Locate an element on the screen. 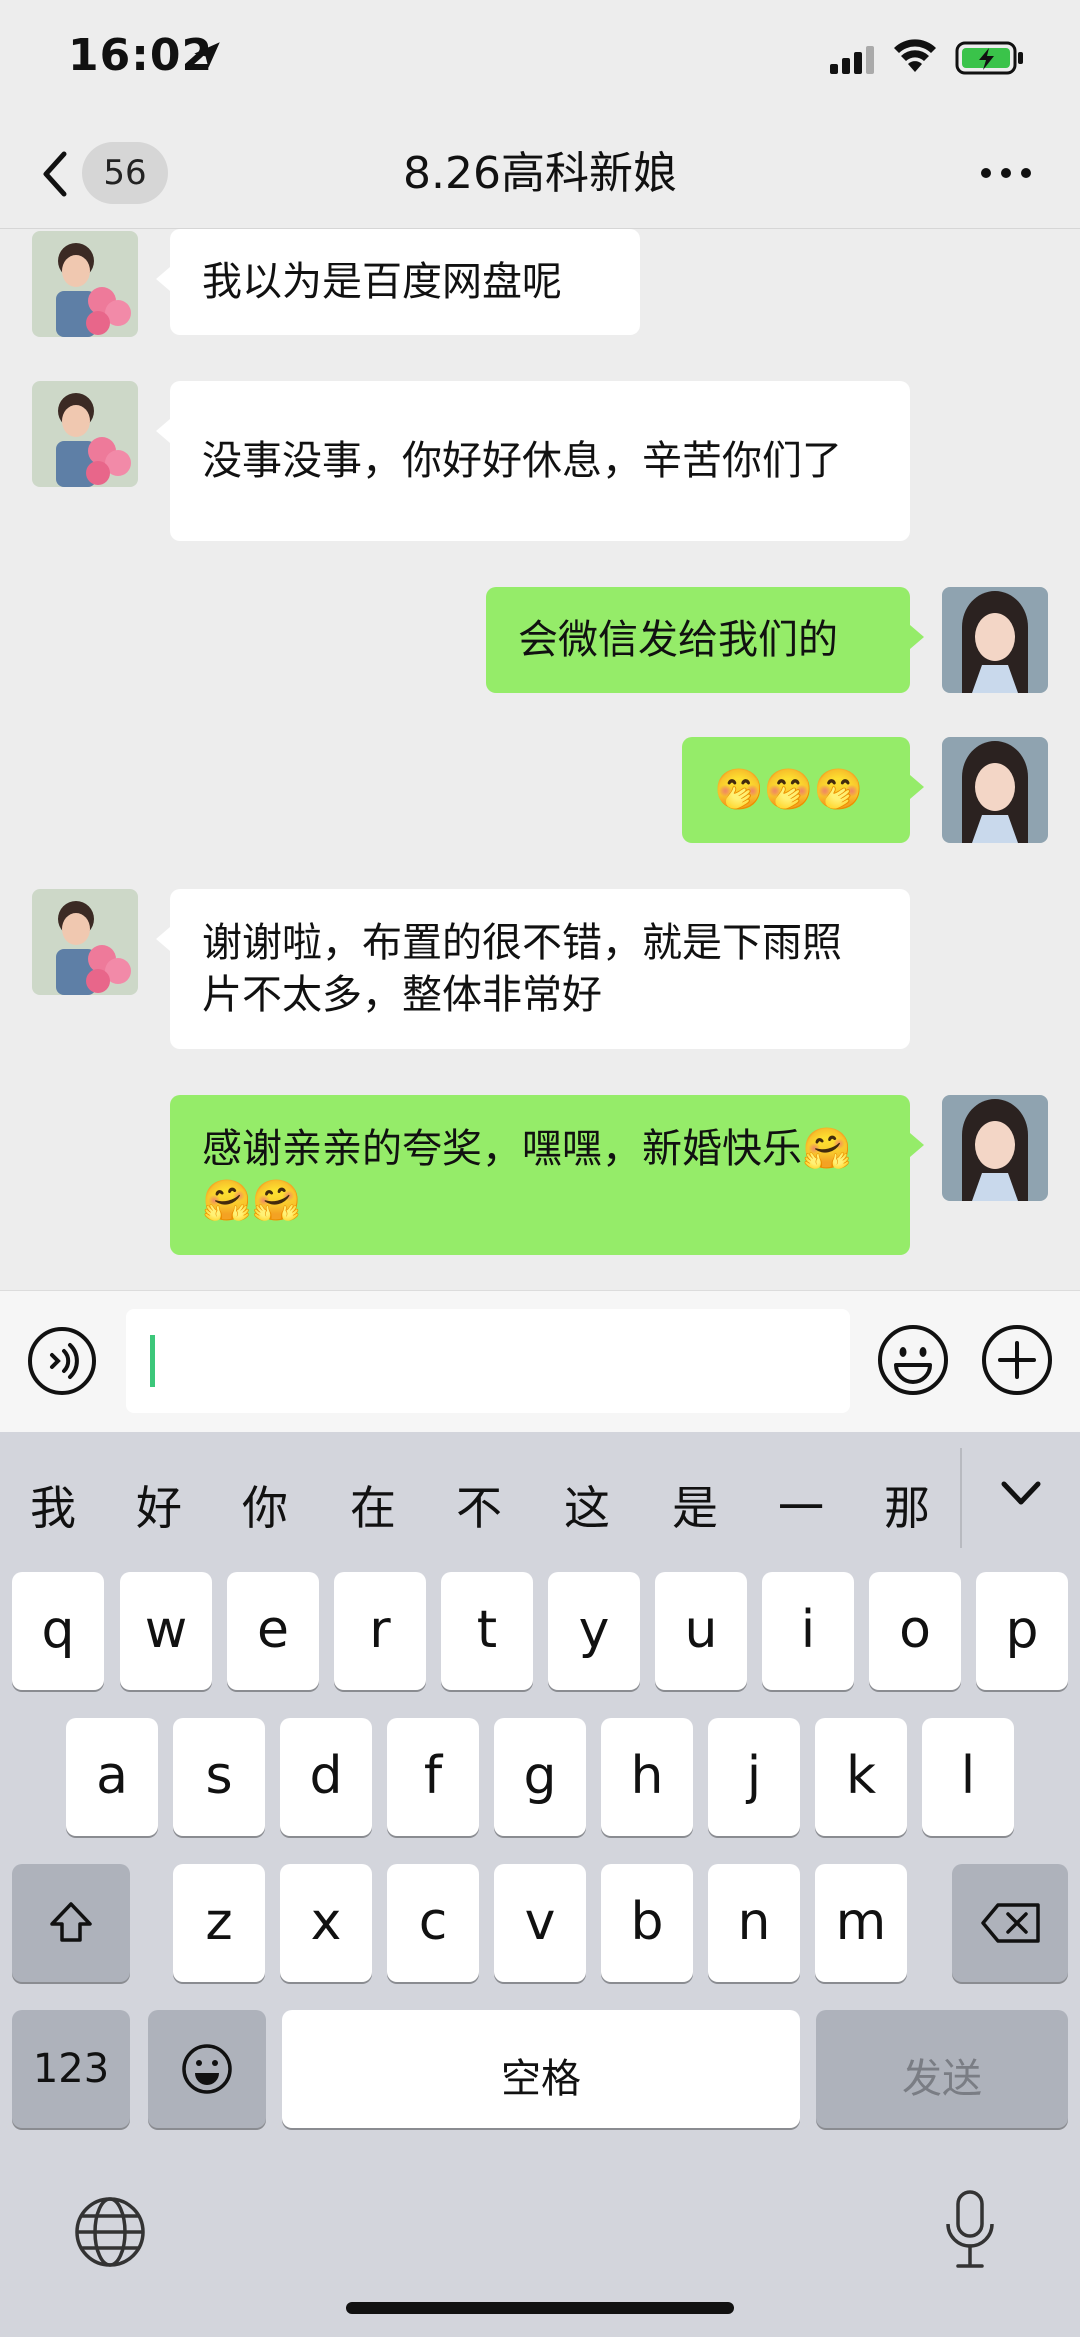  key-v: v is located at coordinates (540, 1923).